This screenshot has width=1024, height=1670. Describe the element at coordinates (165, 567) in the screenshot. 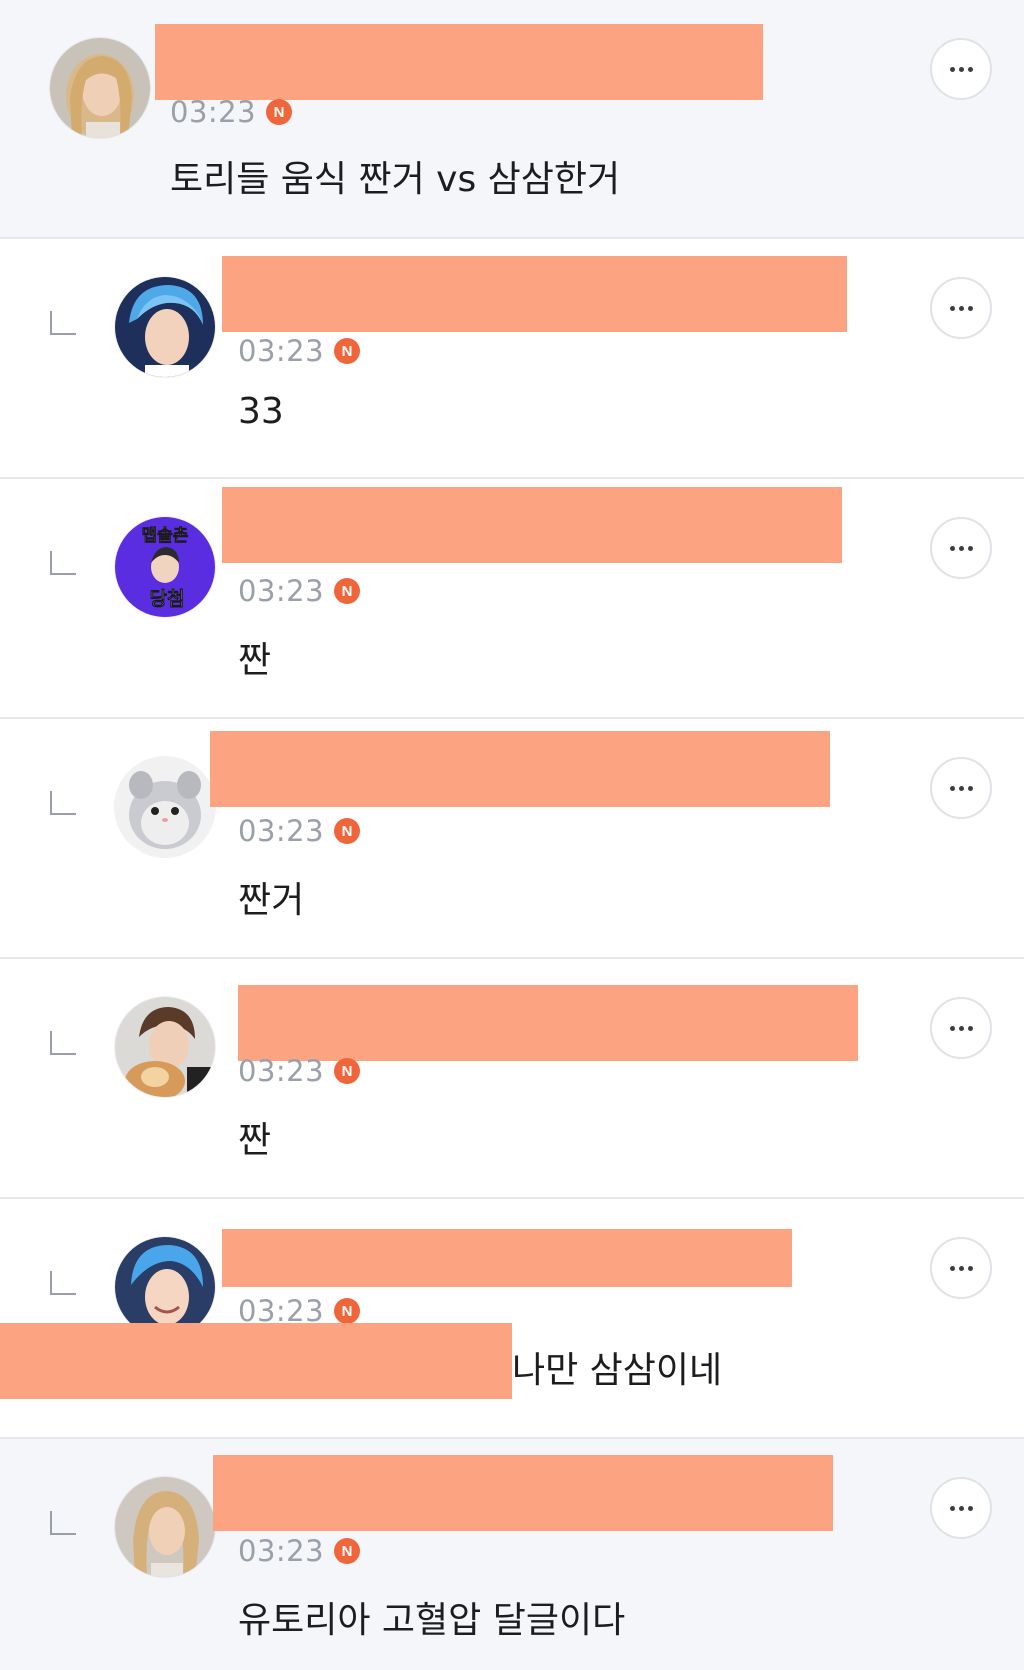

I see `avatar: 맵솔촌 당첨` at that location.